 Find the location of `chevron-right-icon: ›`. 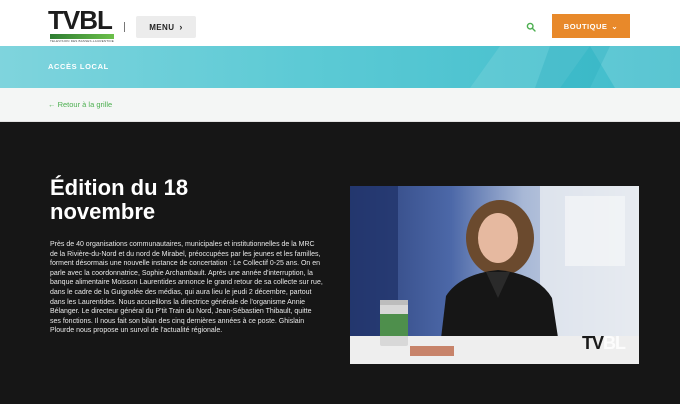

chevron-right-icon: › is located at coordinates (181, 27).